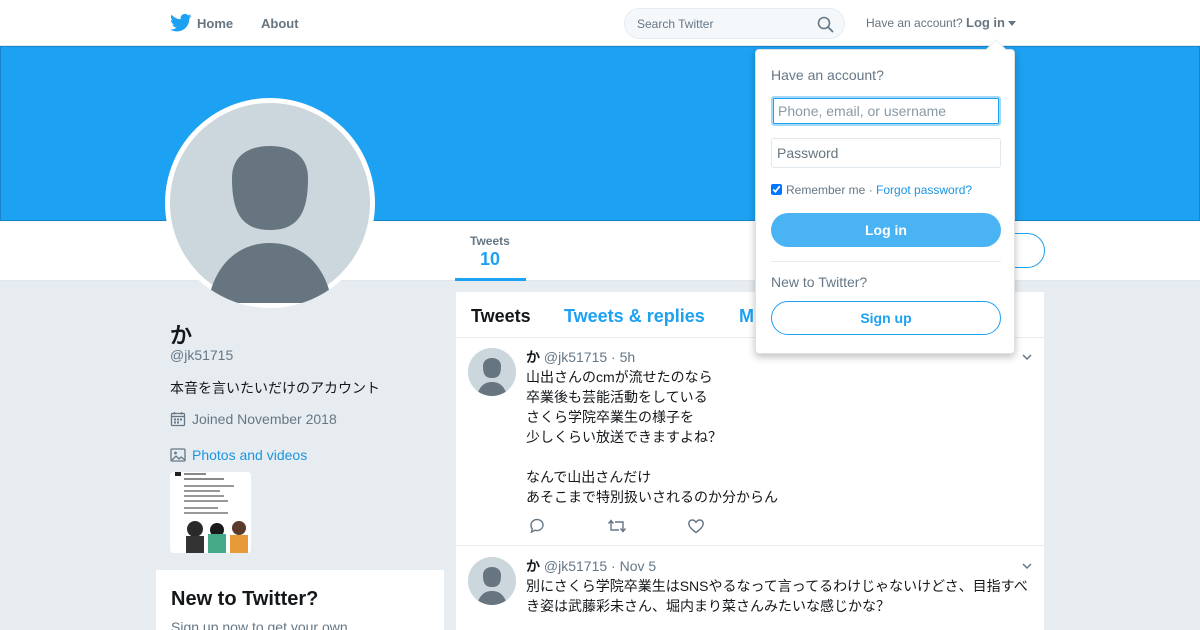  Describe the element at coordinates (734, 23) in the screenshot. I see `search-input: Search Twitter` at that location.